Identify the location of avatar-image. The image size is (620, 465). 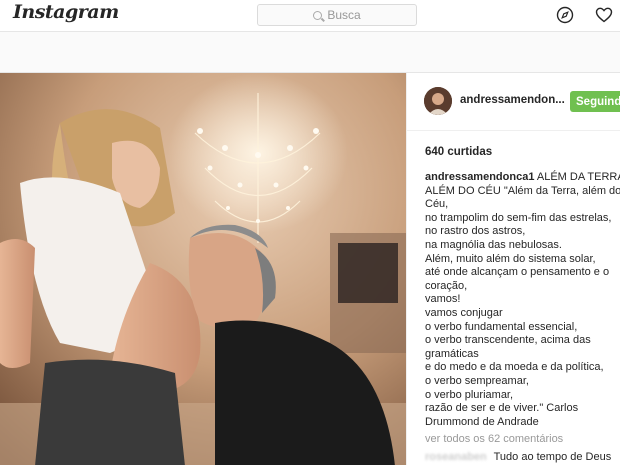
(438, 101).